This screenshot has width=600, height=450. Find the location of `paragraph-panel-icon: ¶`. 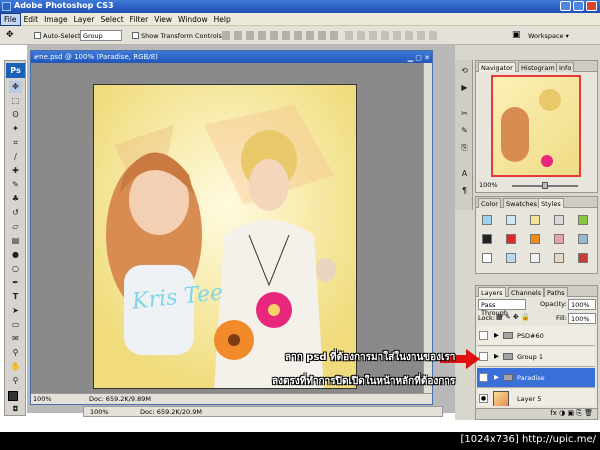

paragraph-panel-icon: ¶ is located at coordinates (464, 191).